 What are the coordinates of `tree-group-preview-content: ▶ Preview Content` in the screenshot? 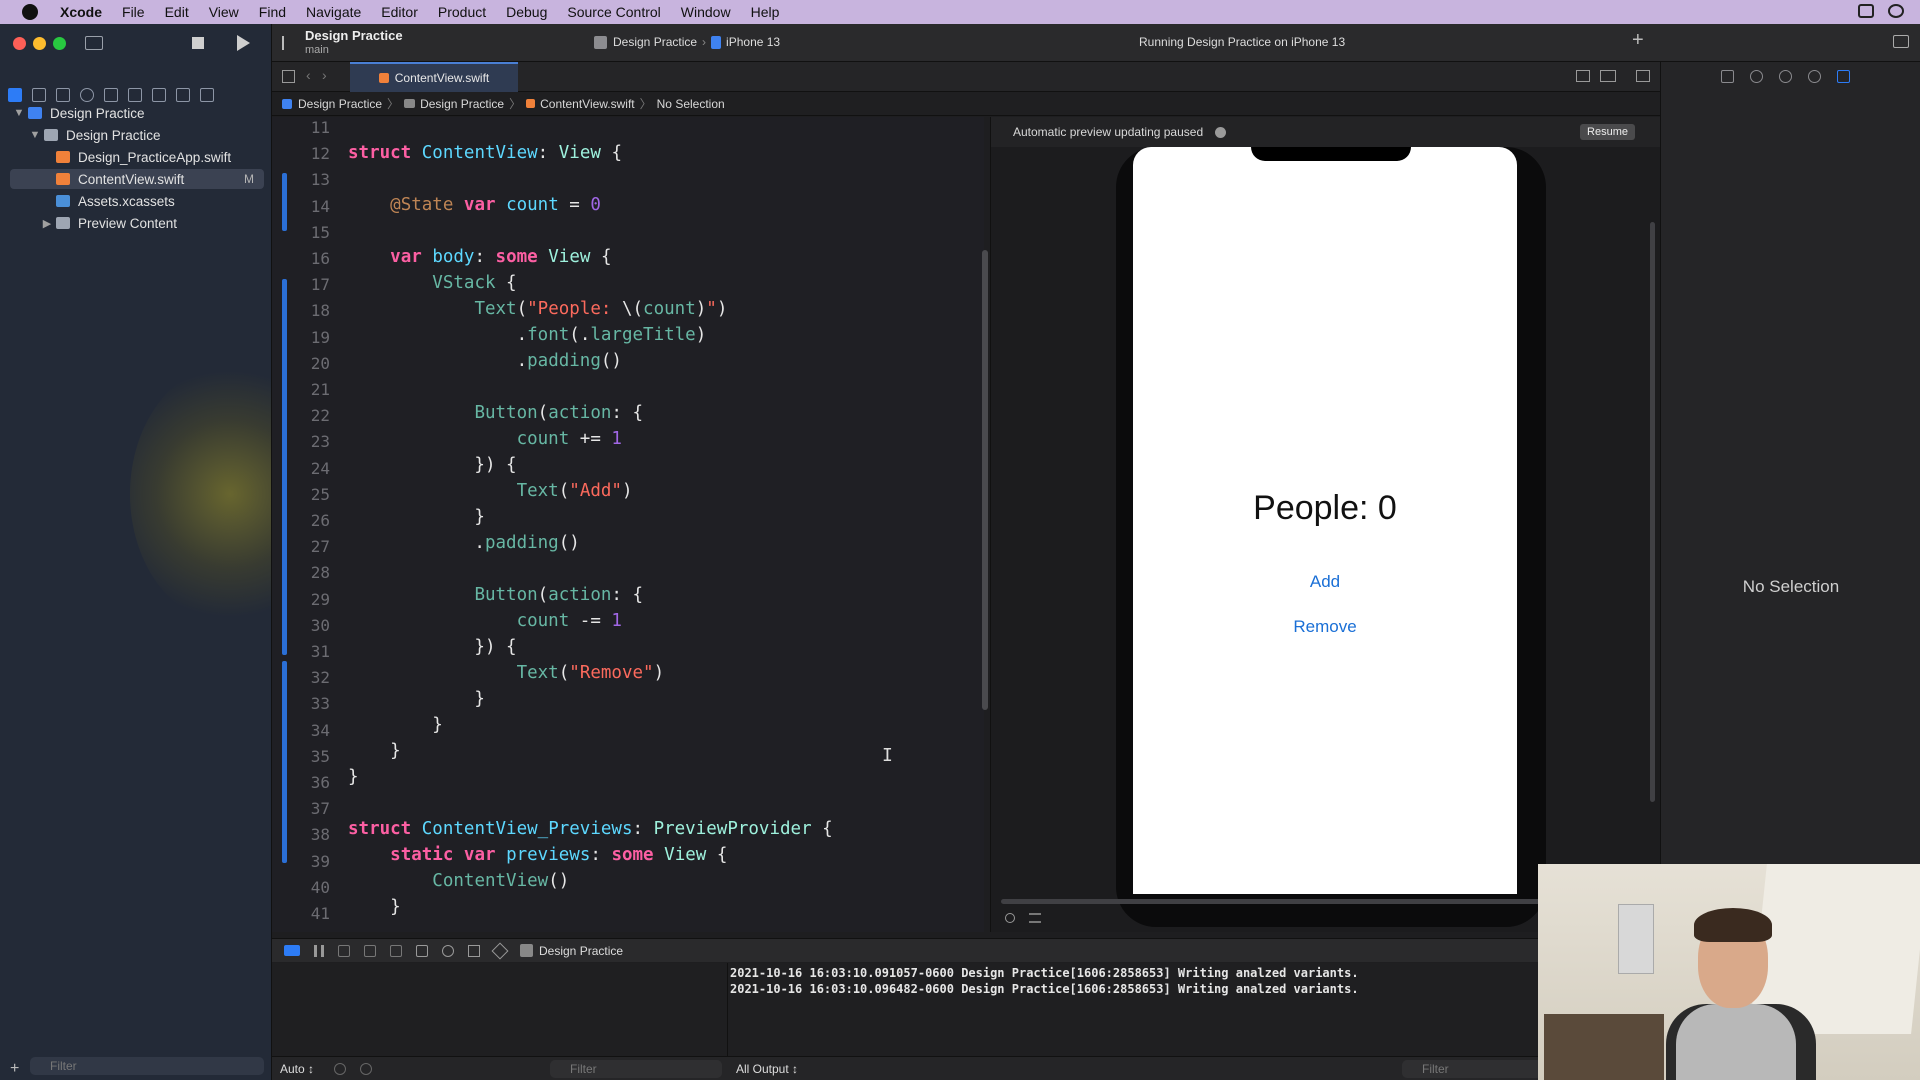 It's located at (152, 223).